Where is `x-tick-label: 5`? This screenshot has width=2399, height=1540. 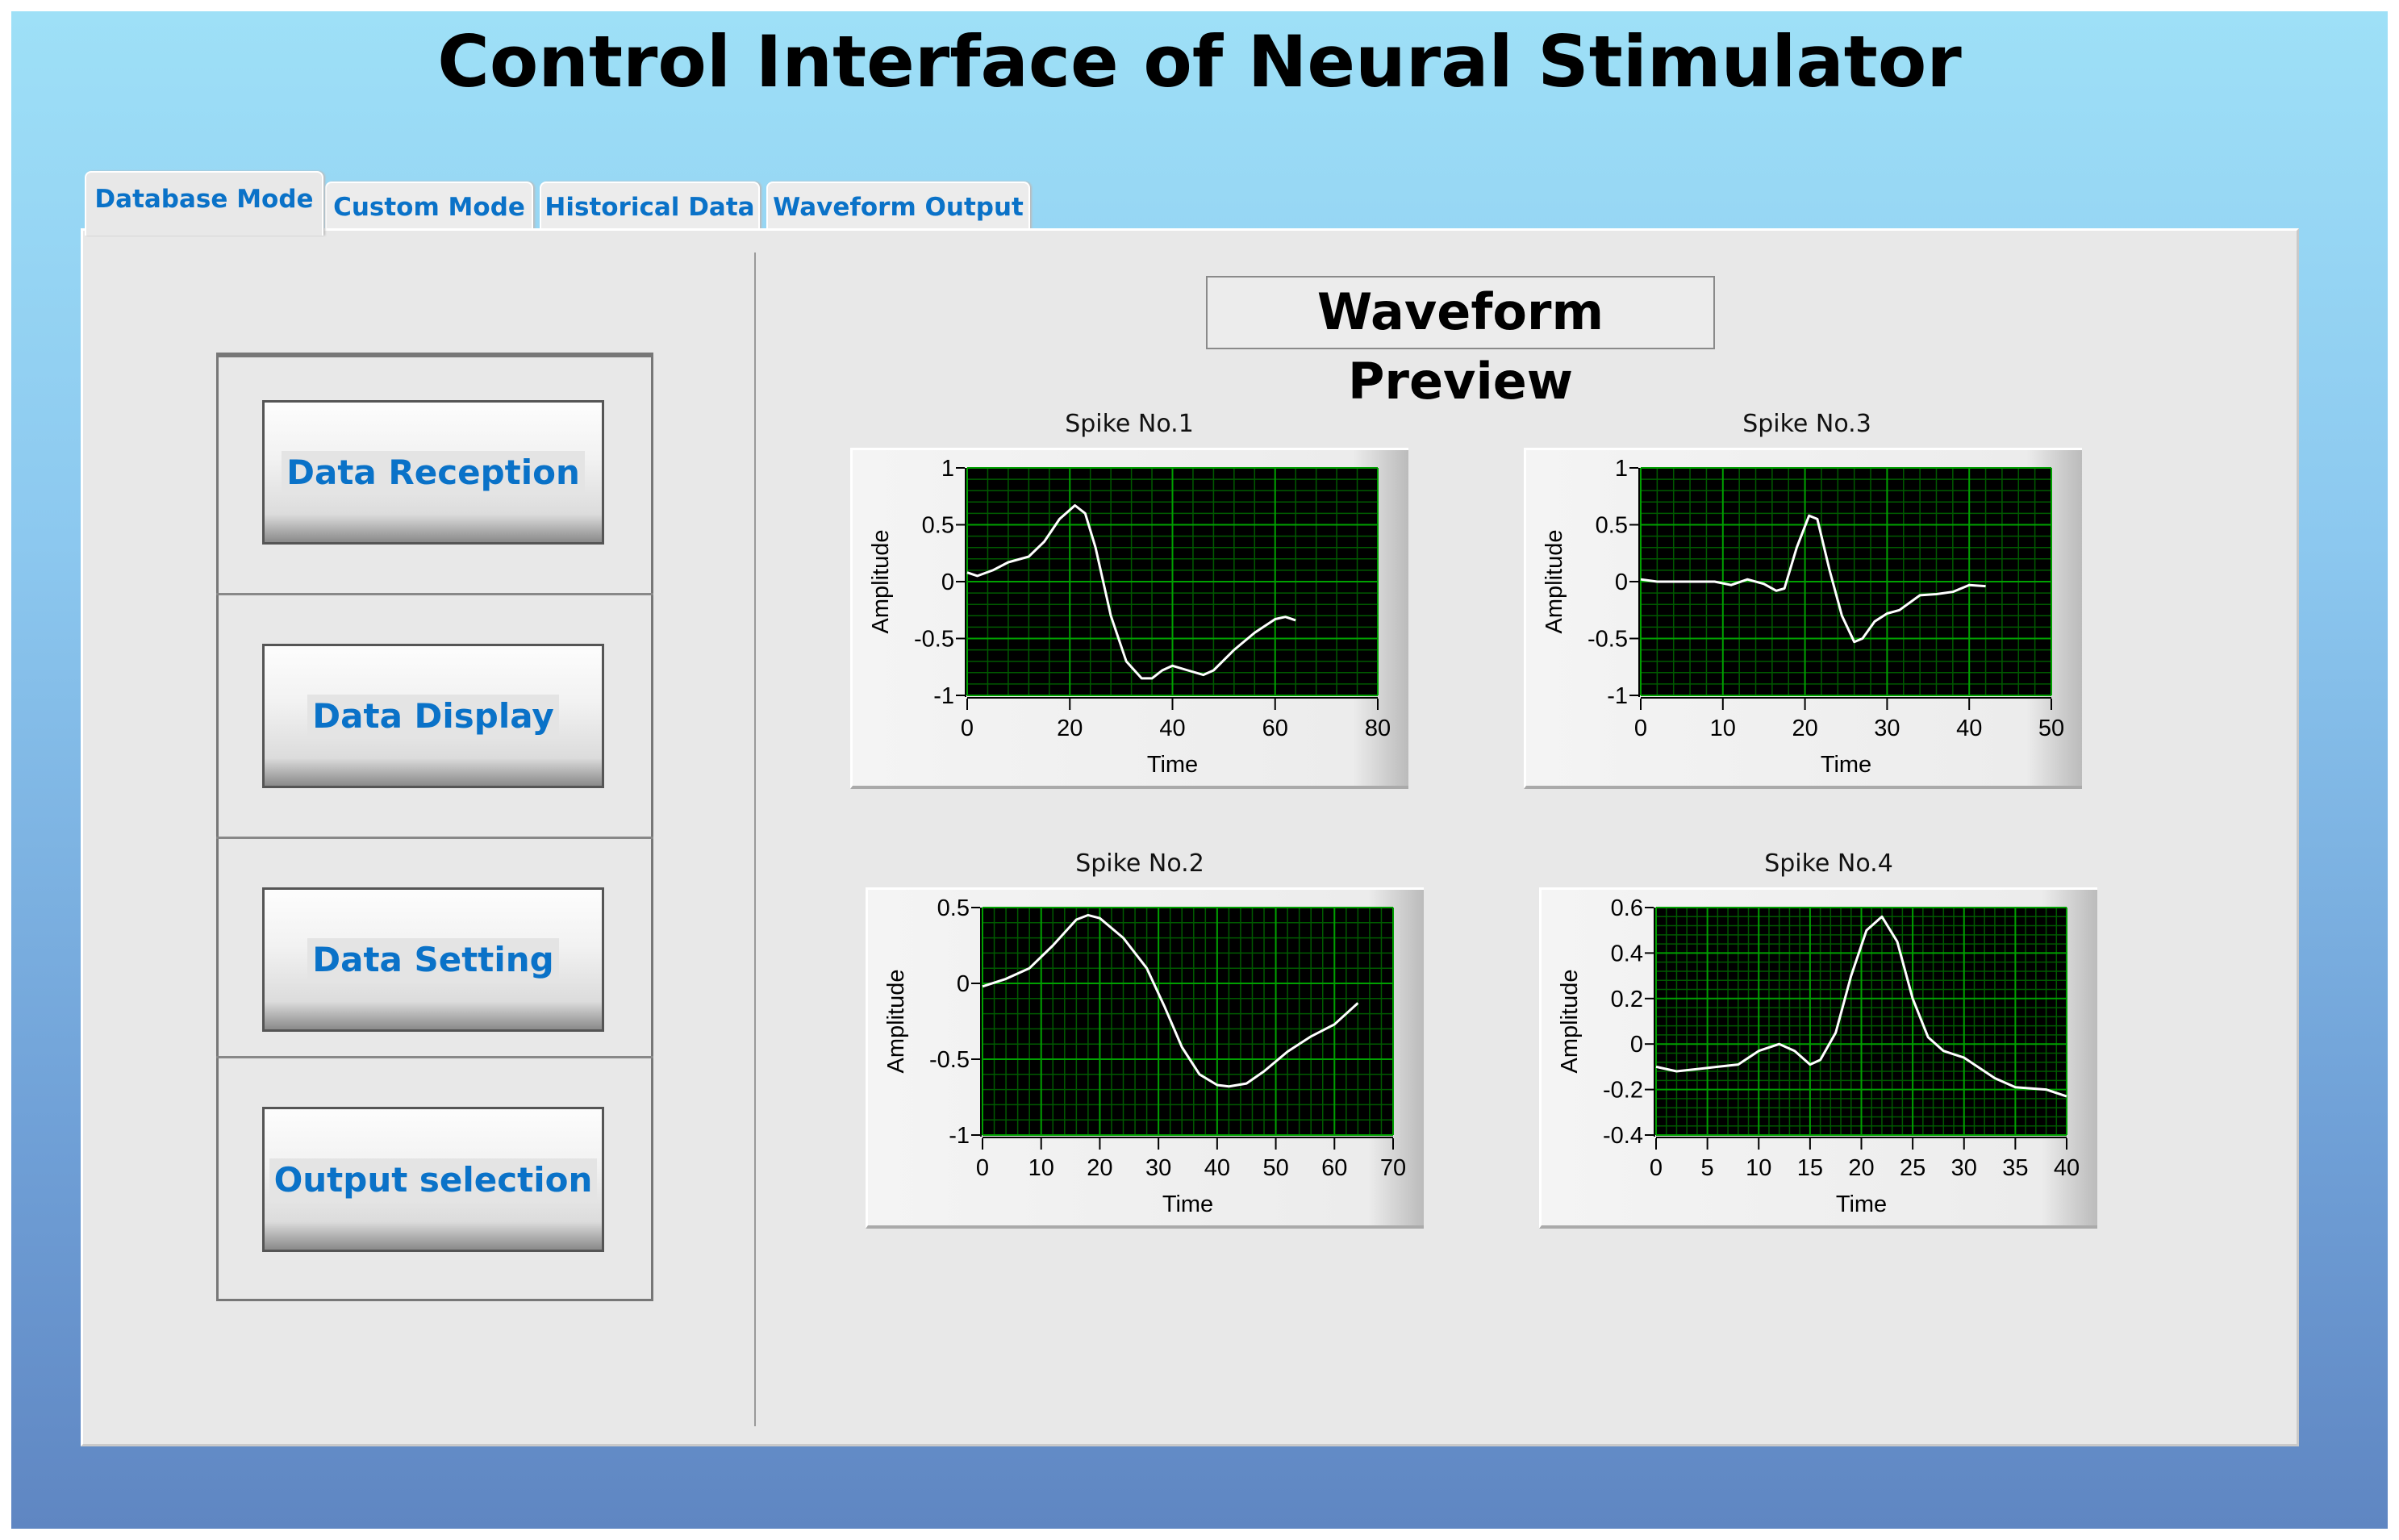
x-tick-label: 5 is located at coordinates (1707, 1168).